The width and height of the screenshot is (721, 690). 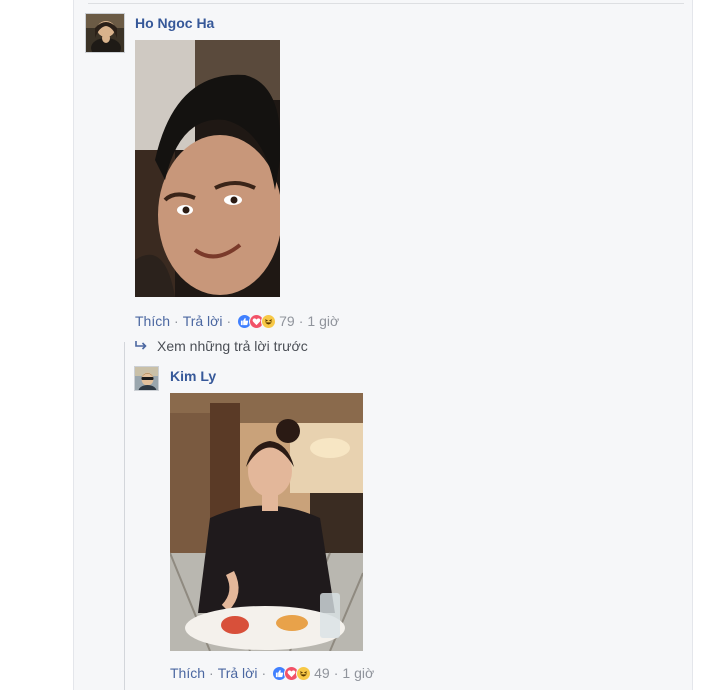 I want to click on view-previous-replies-link: Xem những trả lời trước, so click(x=221, y=346).